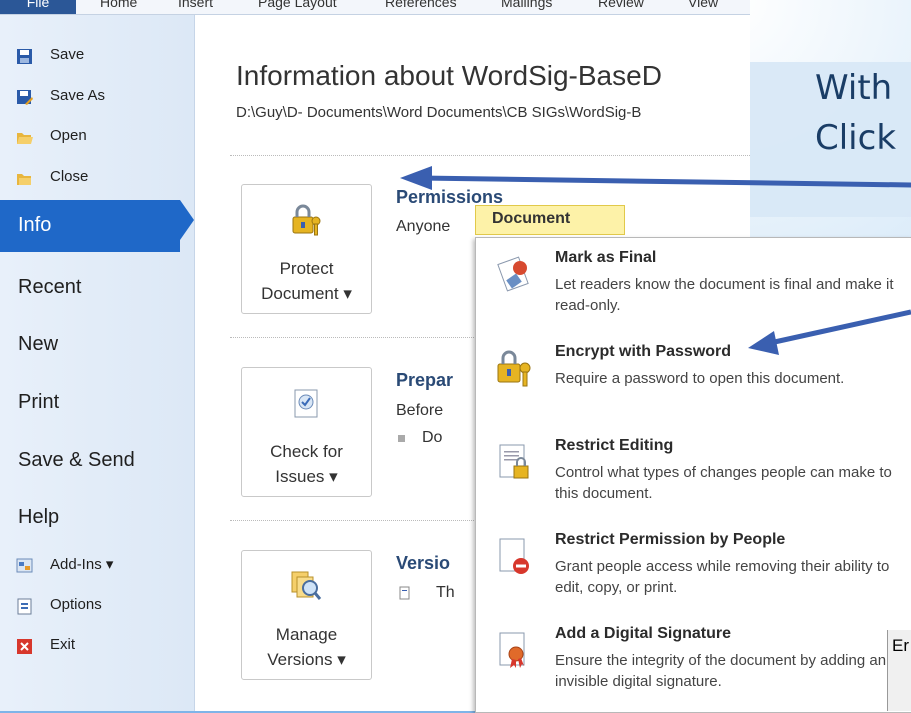 This screenshot has width=911, height=713. Describe the element at coordinates (423, 563) in the screenshot. I see `versions-heading: Versio` at that location.